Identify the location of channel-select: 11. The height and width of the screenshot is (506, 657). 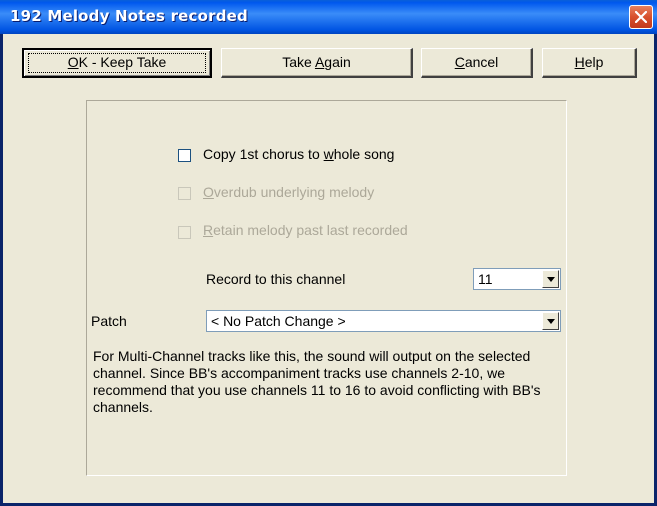
(517, 279).